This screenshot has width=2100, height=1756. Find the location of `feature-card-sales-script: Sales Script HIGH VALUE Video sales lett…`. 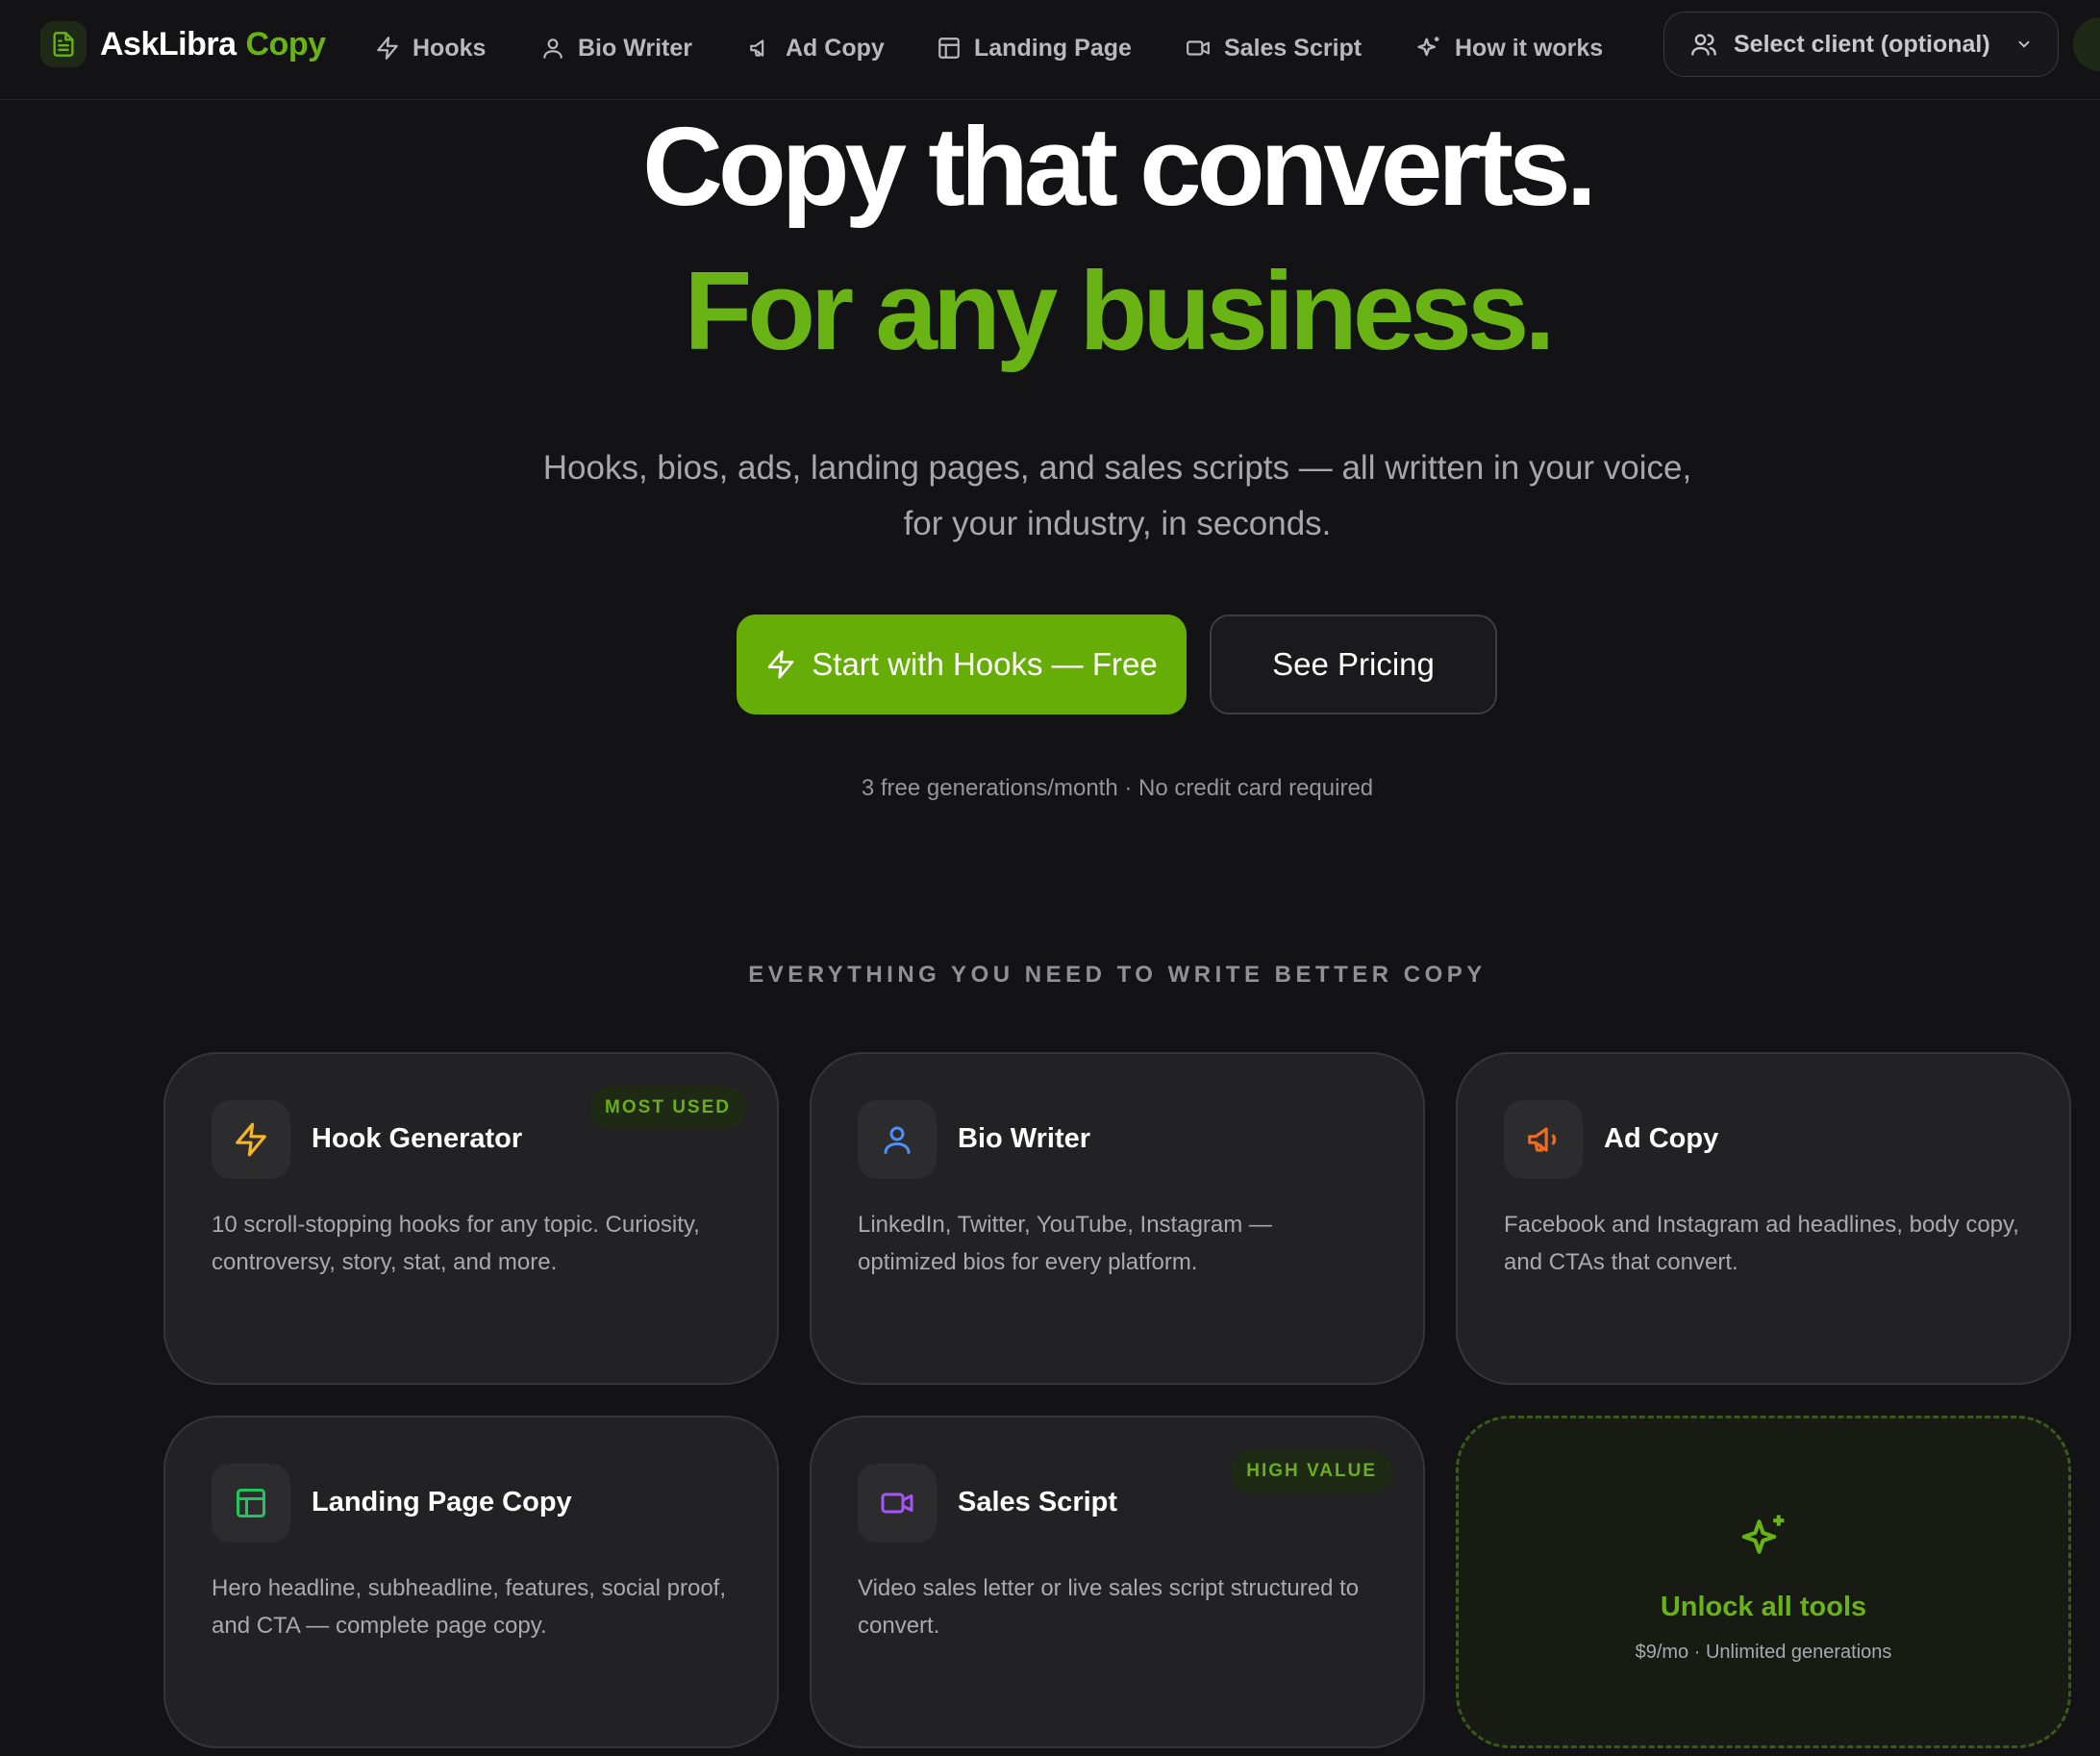

feature-card-sales-script: Sales Script HIGH VALUE Video sales lett… is located at coordinates (1117, 1582).